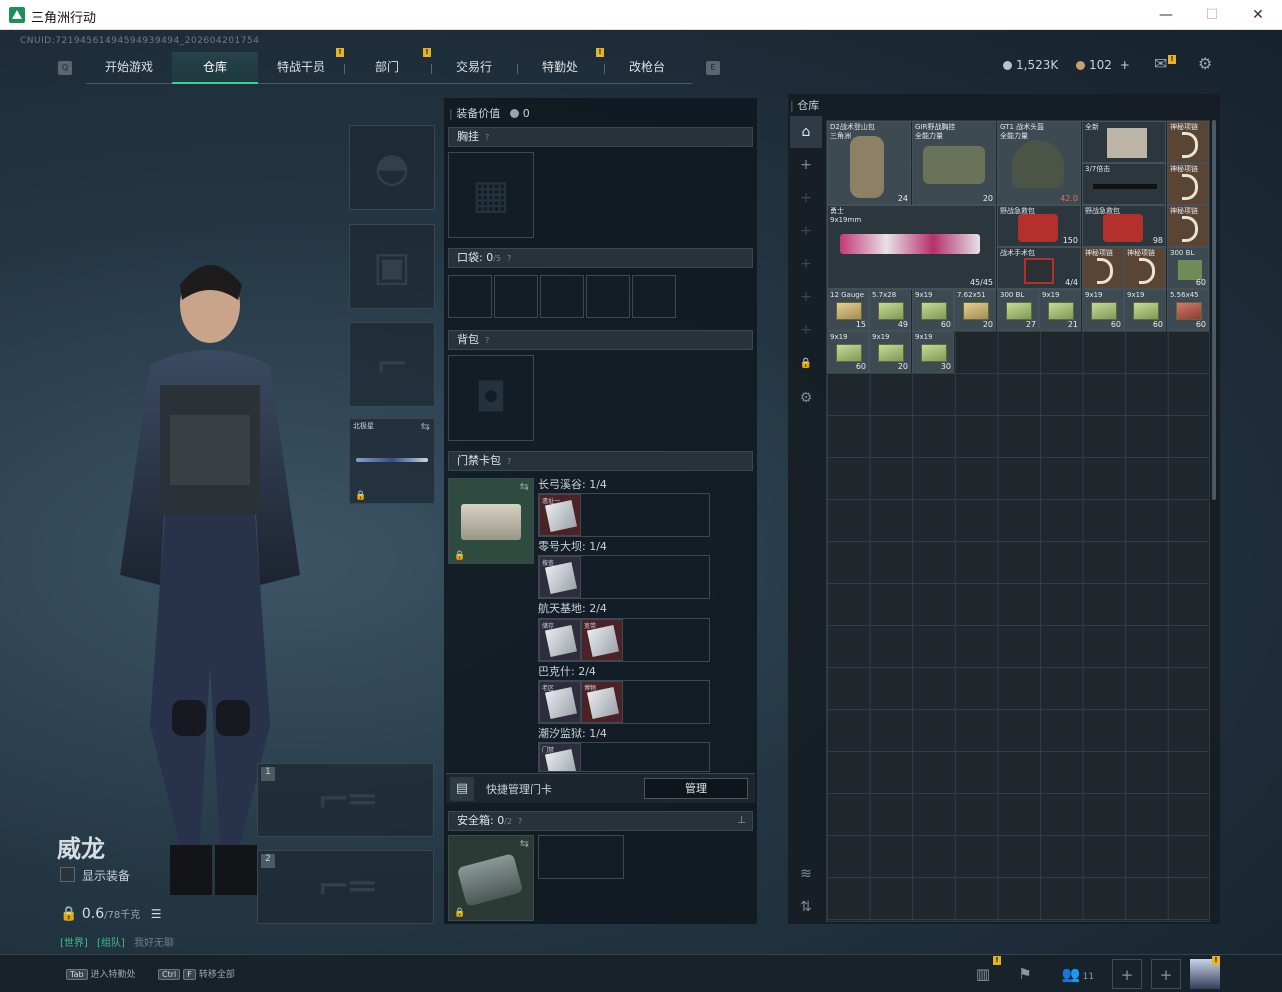  What do you see at coordinates (301, 68) in the screenshot?
I see `tab-operators: 特战干员` at bounding box center [301, 68].